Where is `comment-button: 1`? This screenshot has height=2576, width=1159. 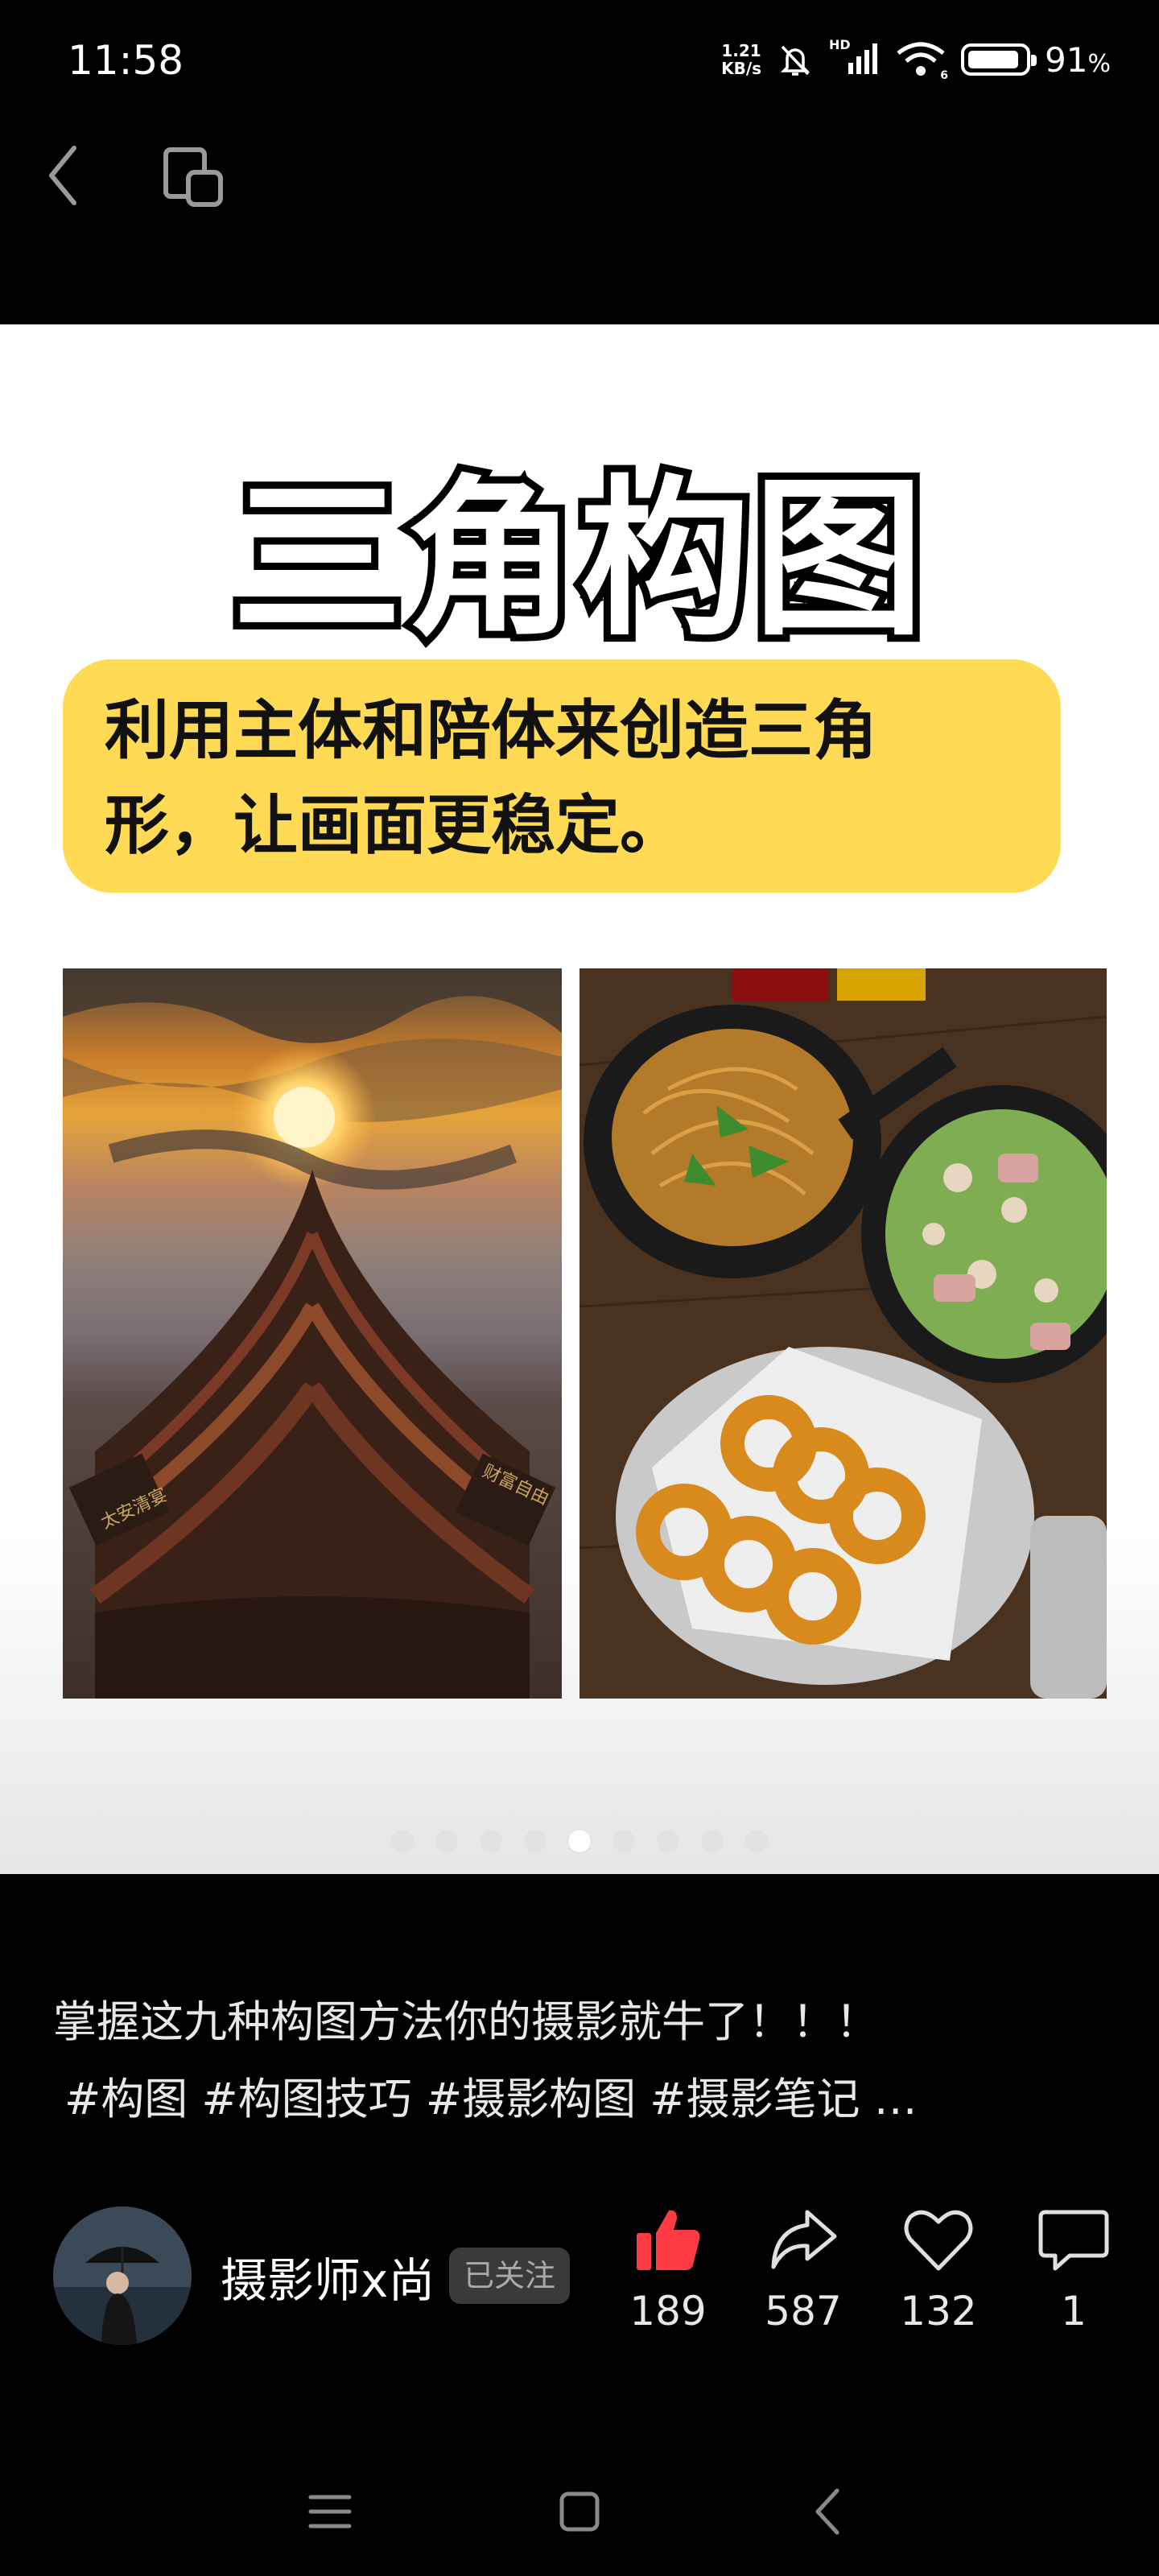 comment-button: 1 is located at coordinates (1073, 2270).